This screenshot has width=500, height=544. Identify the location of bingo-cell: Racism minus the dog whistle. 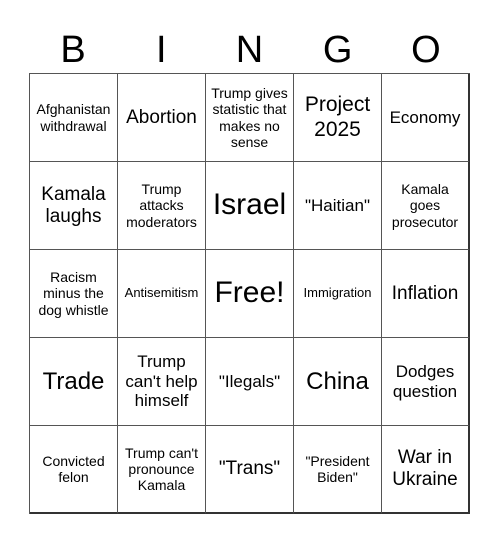
(74, 294).